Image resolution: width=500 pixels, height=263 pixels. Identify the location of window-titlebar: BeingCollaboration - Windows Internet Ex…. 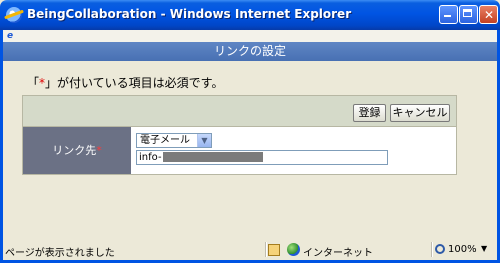
(250, 15).